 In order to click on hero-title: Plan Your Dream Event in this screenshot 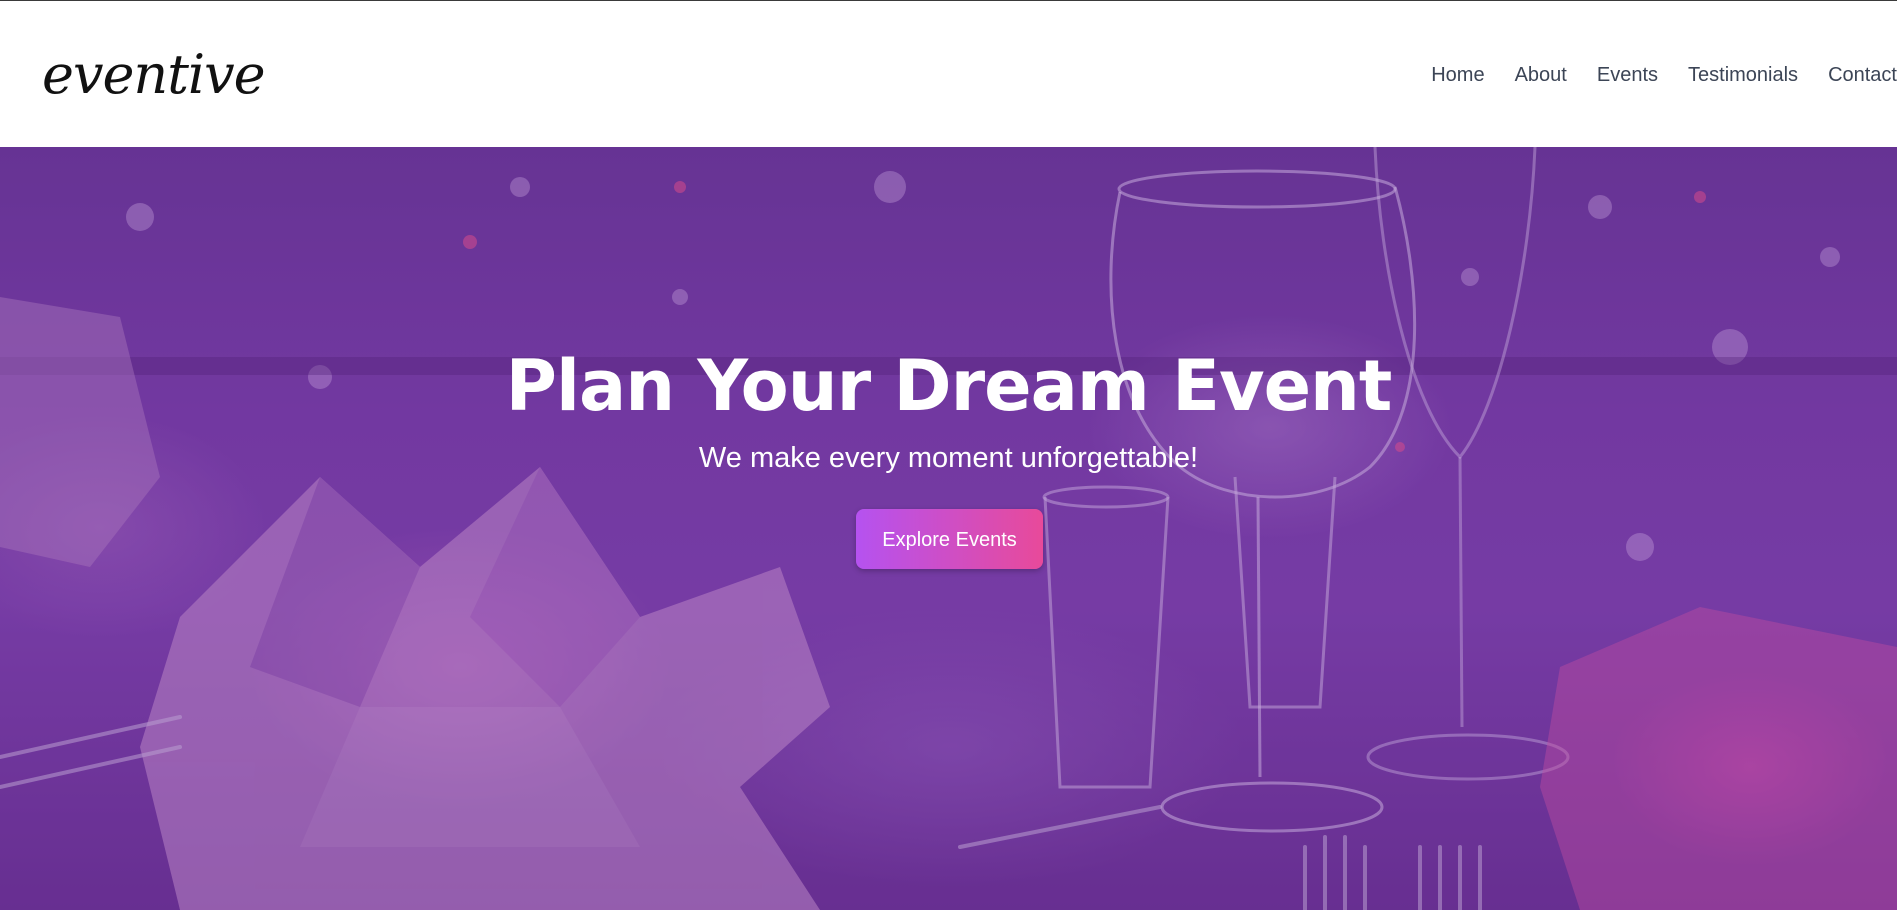, I will do `click(949, 386)`.